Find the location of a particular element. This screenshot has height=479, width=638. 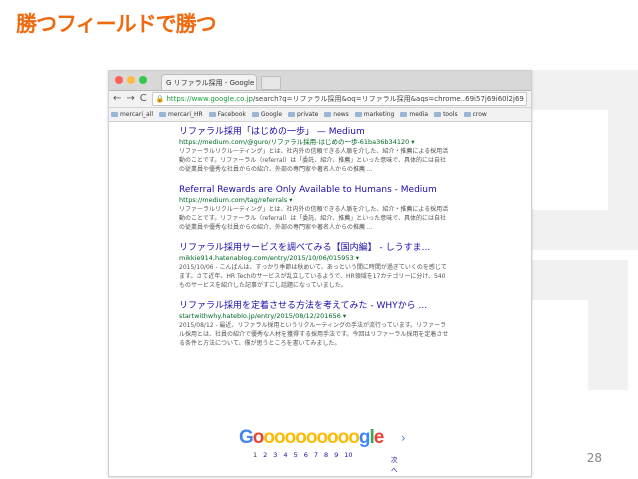

bookmark-label: marketing is located at coordinates (379, 114).